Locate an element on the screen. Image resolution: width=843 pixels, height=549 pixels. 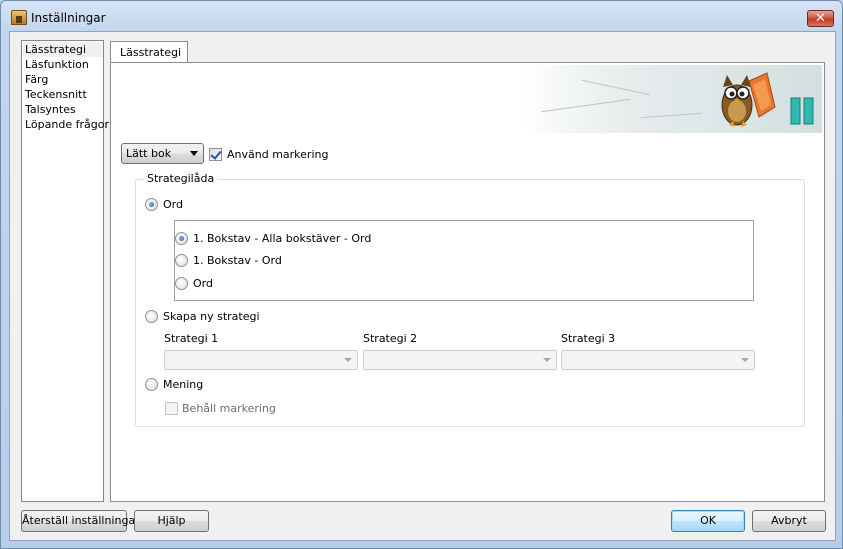
new-strategy-radio is located at coordinates (151, 316).